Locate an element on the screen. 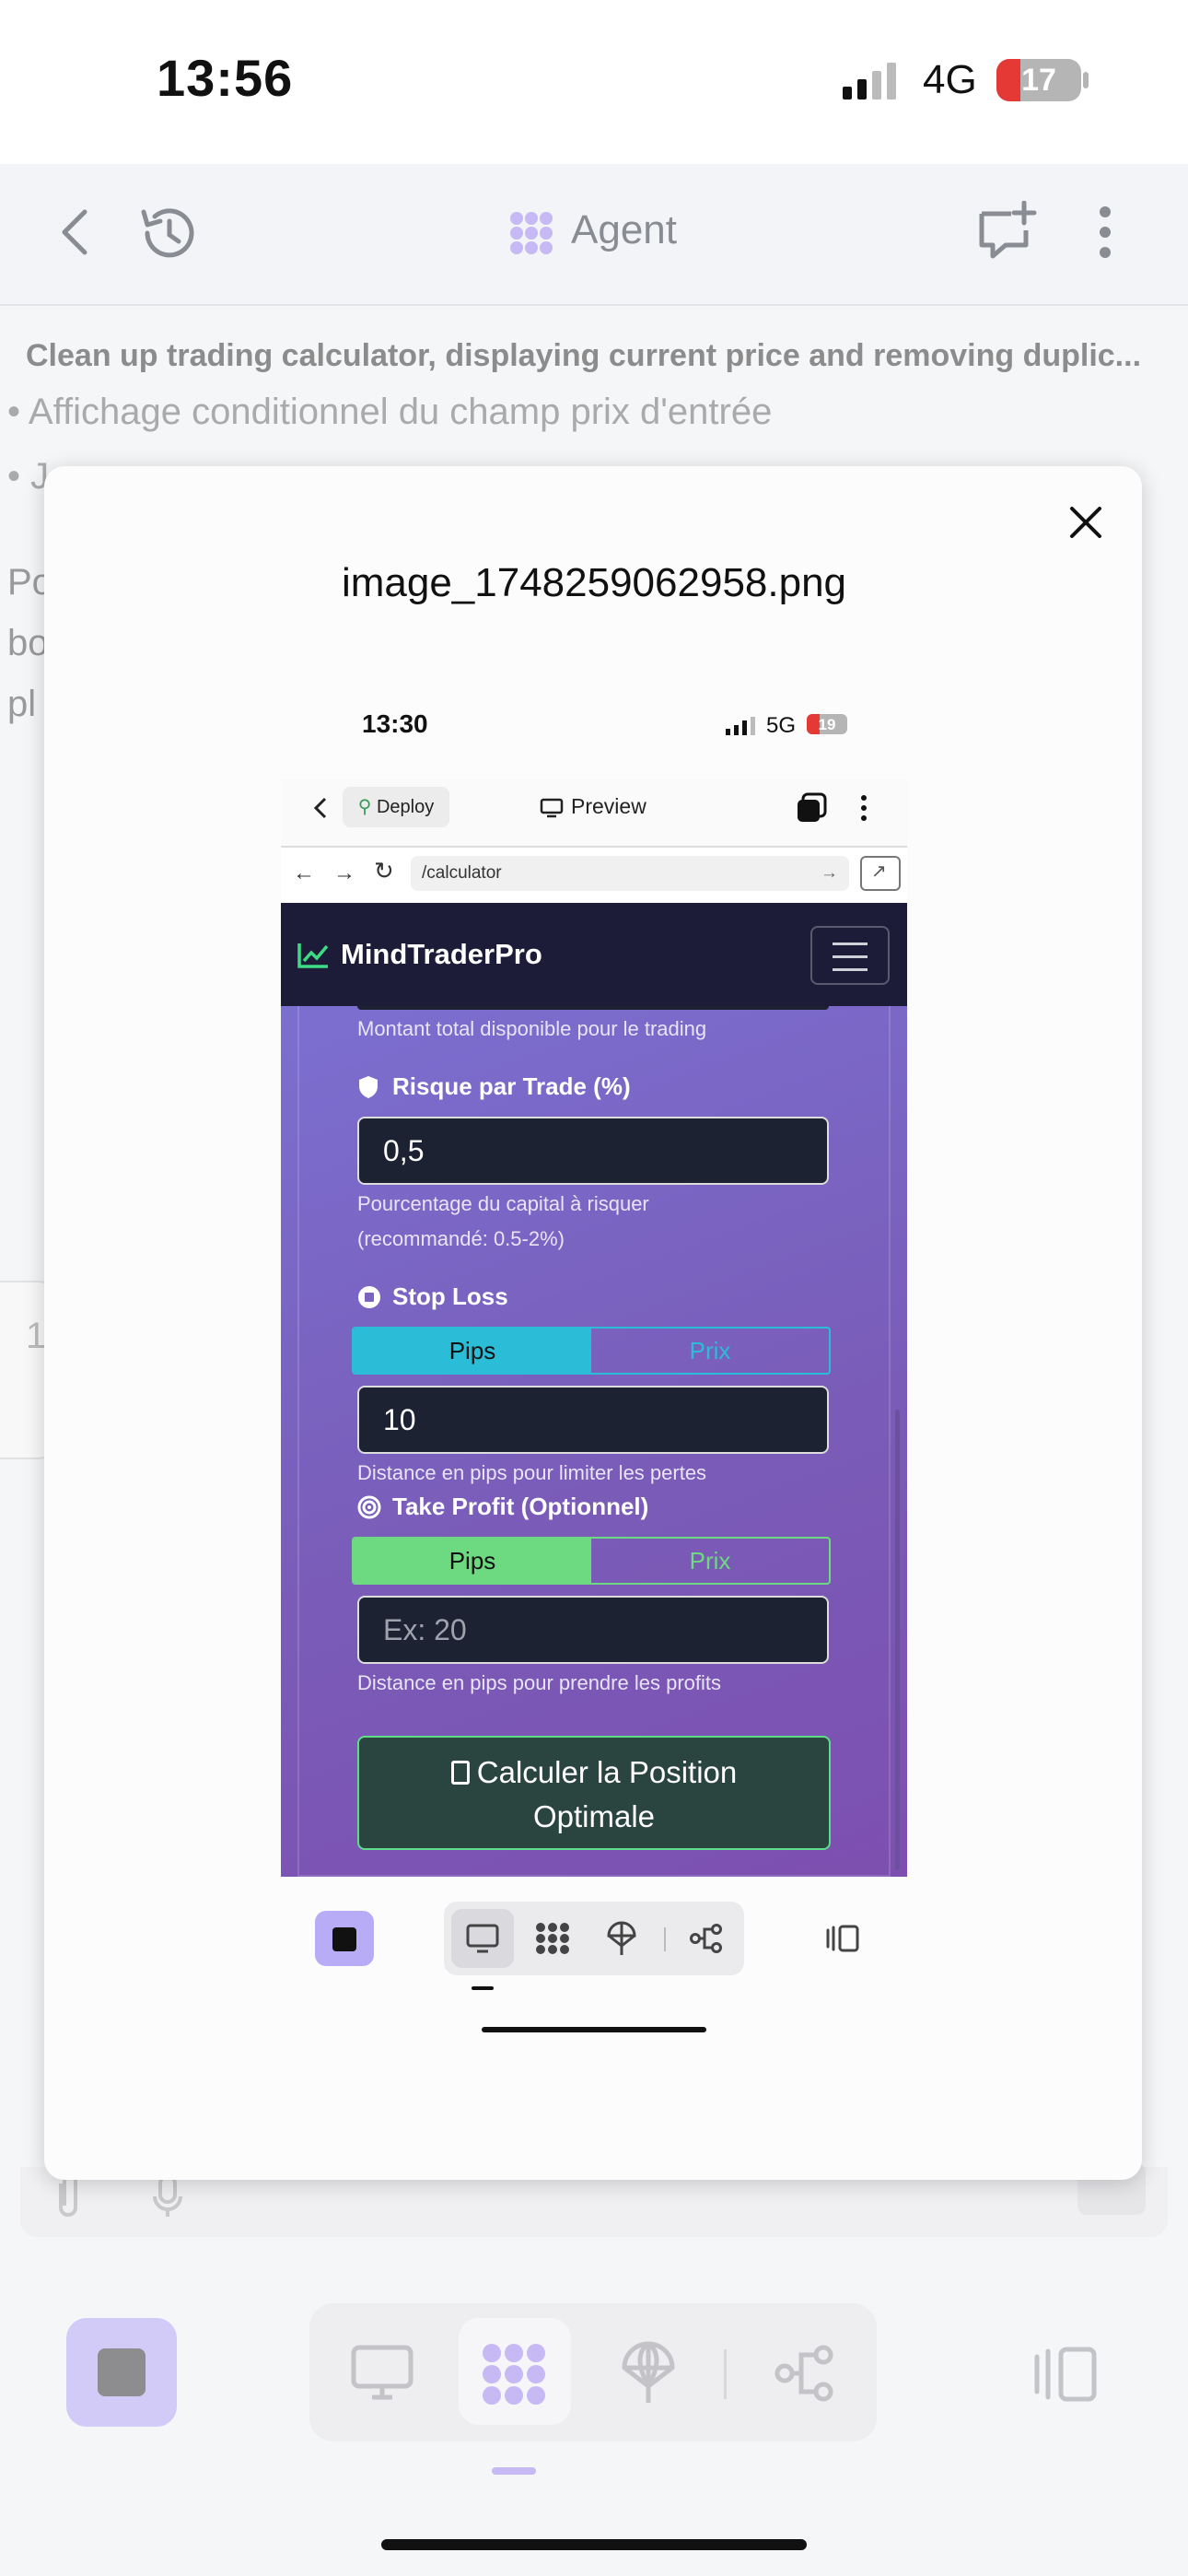 This screenshot has height=2576, width=1188. network-type: 4G is located at coordinates (950, 79).